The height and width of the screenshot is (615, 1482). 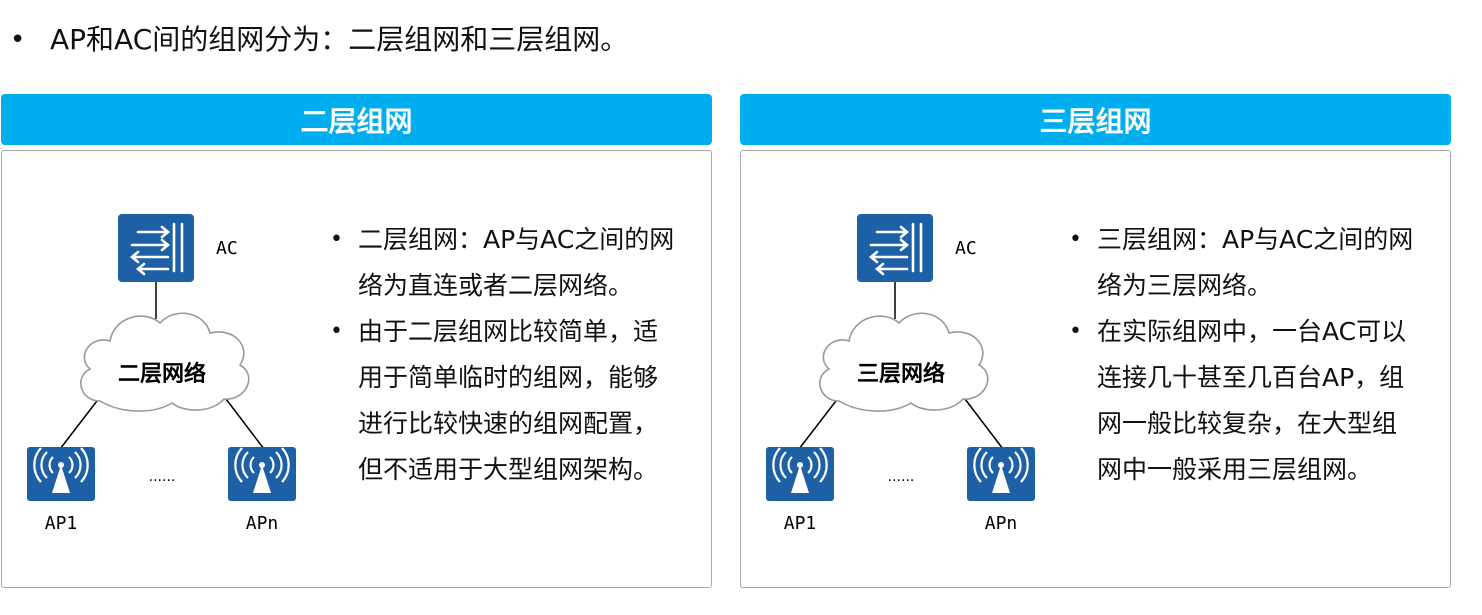 I want to click on cloud-label: 三层网络, so click(x=901, y=374).